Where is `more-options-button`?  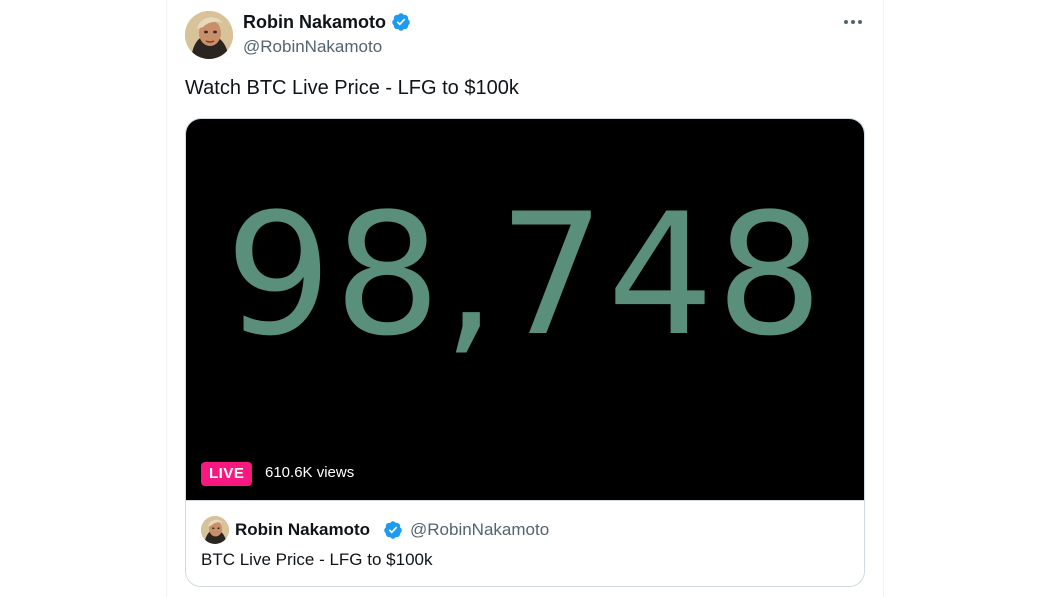 more-options-button is located at coordinates (853, 22).